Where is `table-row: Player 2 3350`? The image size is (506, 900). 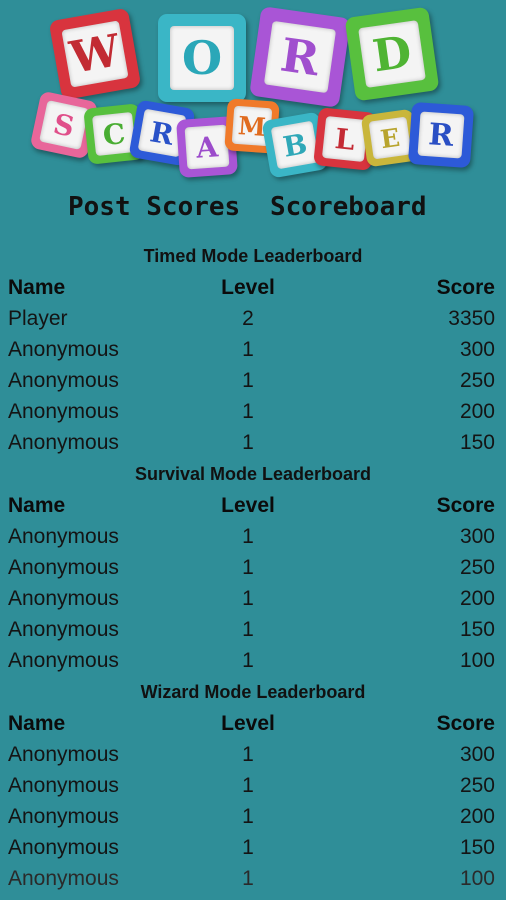 table-row: Player 2 3350 is located at coordinates (253, 318).